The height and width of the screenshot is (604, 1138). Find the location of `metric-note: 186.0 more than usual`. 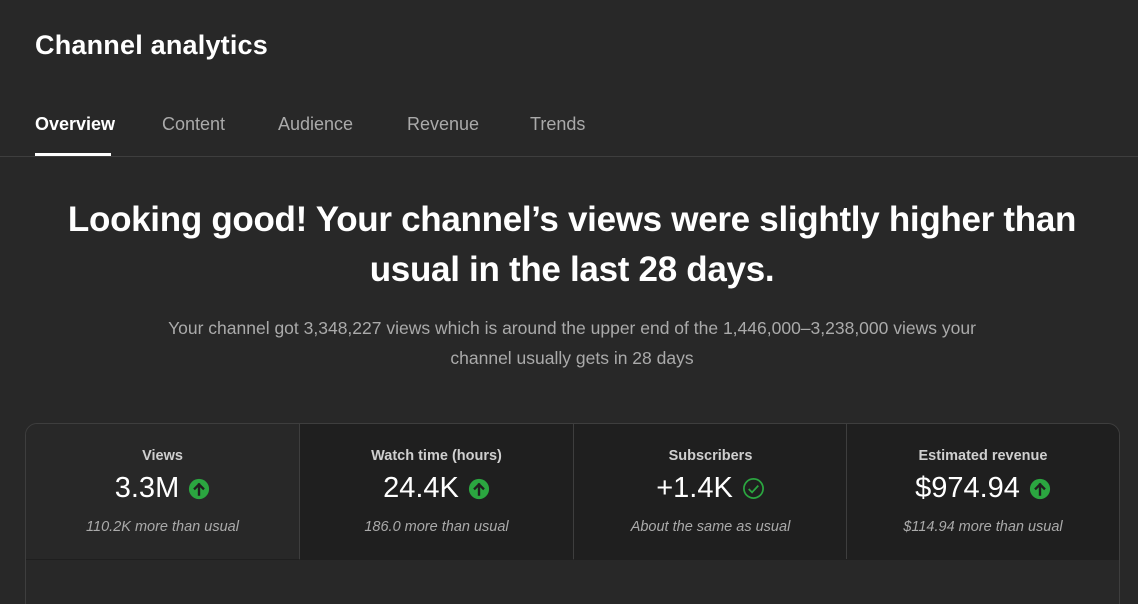

metric-note: 186.0 more than usual is located at coordinates (436, 527).